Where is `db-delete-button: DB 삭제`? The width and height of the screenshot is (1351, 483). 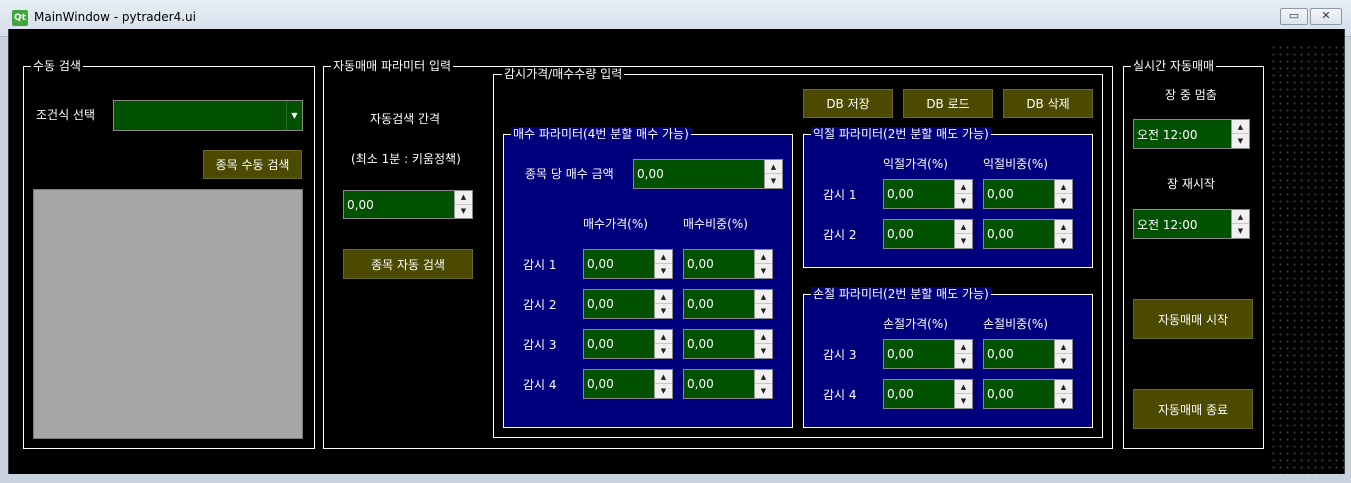 db-delete-button: DB 삭제 is located at coordinates (1048, 103).